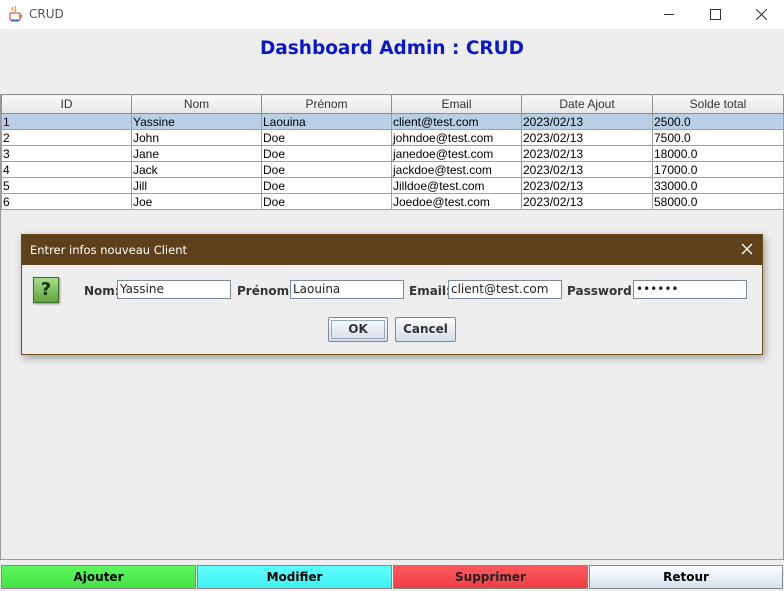  Describe the element at coordinates (358, 329) in the screenshot. I see `ok-button: OK` at that location.